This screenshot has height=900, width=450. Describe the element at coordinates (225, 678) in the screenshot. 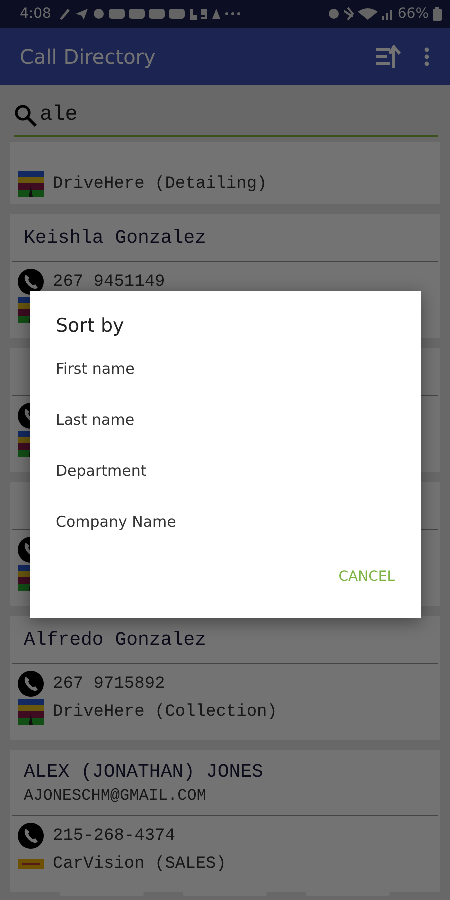

I see `contact-card: Alfredo Gonzalez 267 9715892 DriveHere (Collection)` at that location.